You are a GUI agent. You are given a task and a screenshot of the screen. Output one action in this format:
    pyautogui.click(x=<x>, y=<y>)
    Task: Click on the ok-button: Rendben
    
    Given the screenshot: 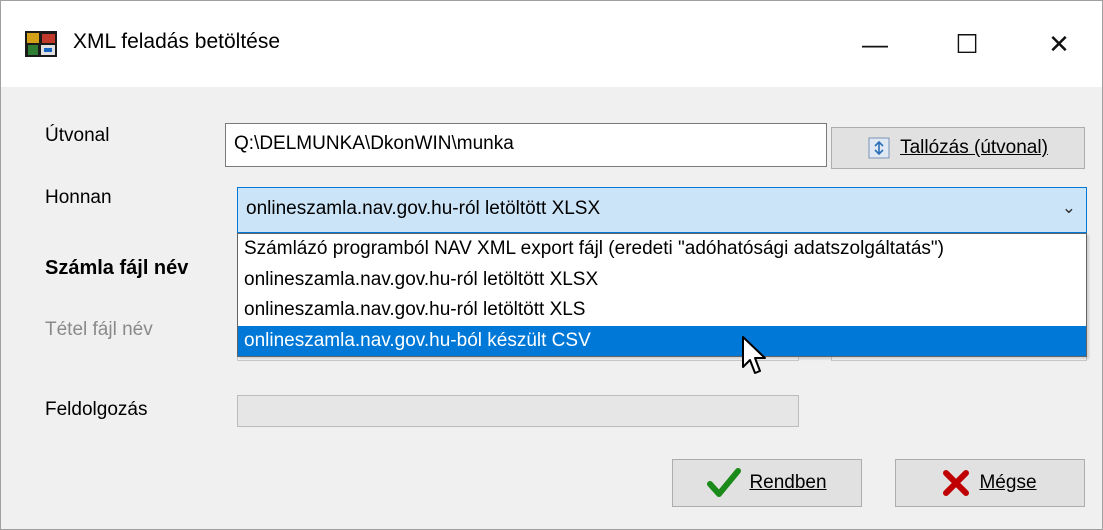 What is the action you would take?
    pyautogui.click(x=767, y=483)
    